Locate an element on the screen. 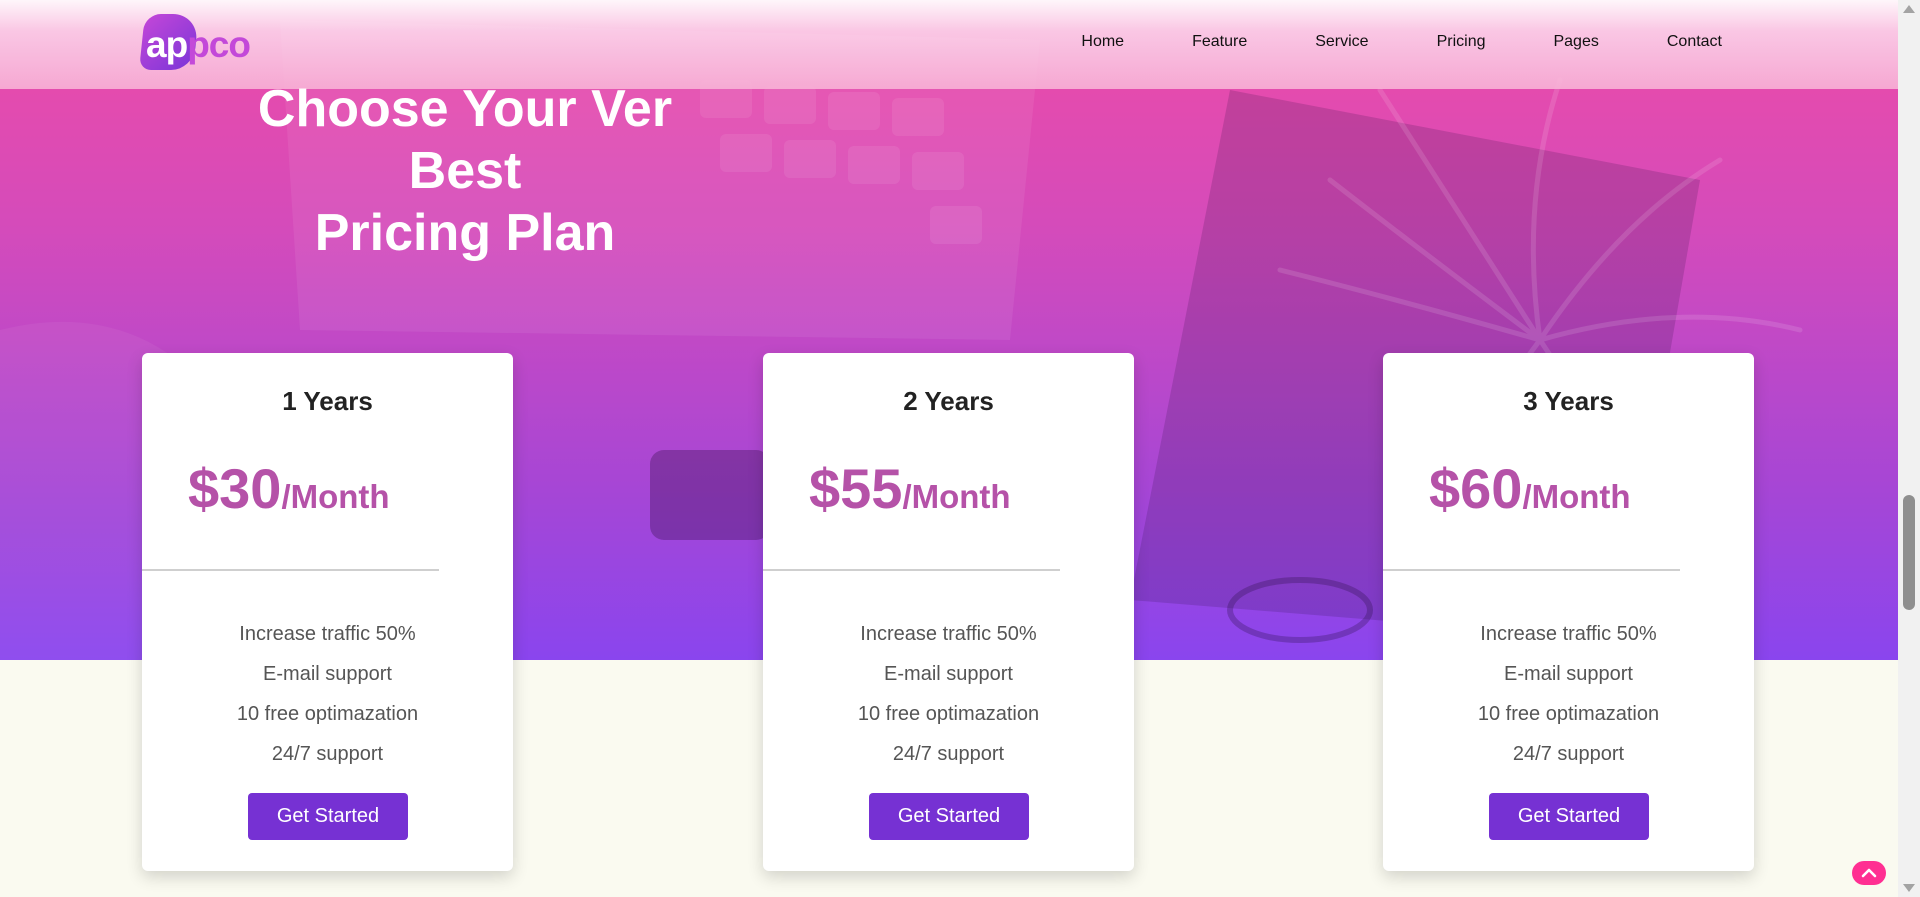 Image resolution: width=1920 pixels, height=897 pixels. vertical-scrollbar is located at coordinates (1909, 448).